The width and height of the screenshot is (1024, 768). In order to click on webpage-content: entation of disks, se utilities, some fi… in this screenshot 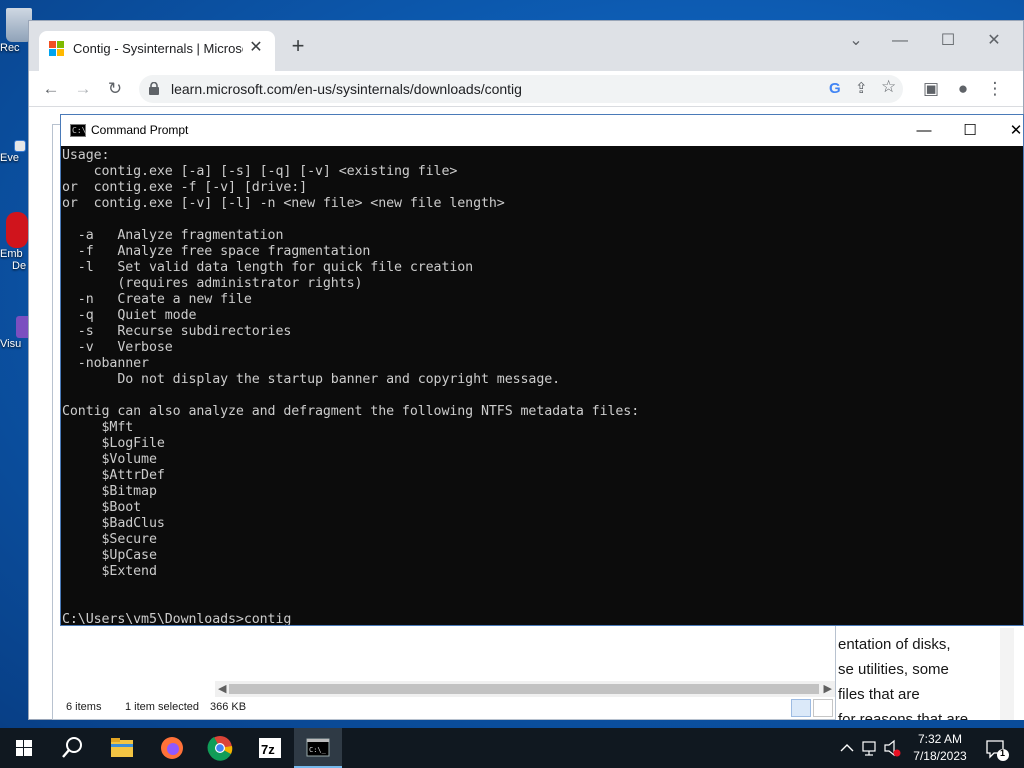, I will do `click(930, 670)`.